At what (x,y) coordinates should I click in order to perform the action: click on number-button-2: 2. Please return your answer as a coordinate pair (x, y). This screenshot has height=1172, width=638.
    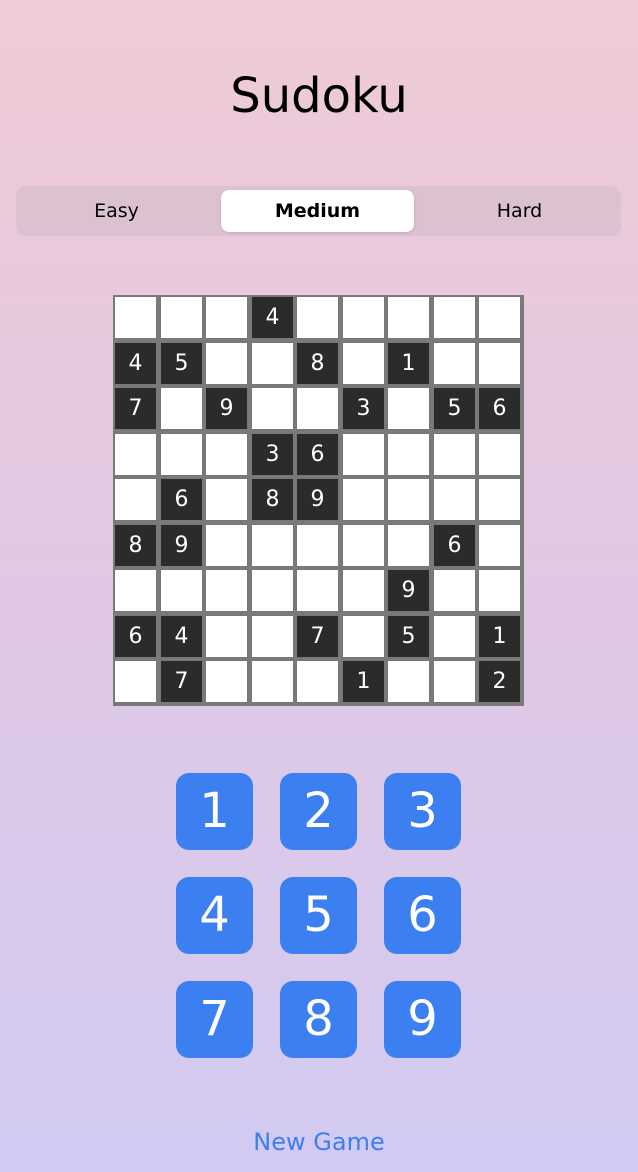
    Looking at the image, I should click on (318, 811).